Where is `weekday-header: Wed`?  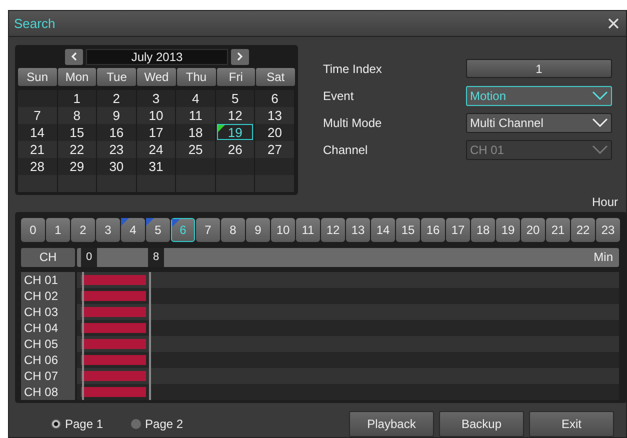
weekday-header: Wed is located at coordinates (156, 77).